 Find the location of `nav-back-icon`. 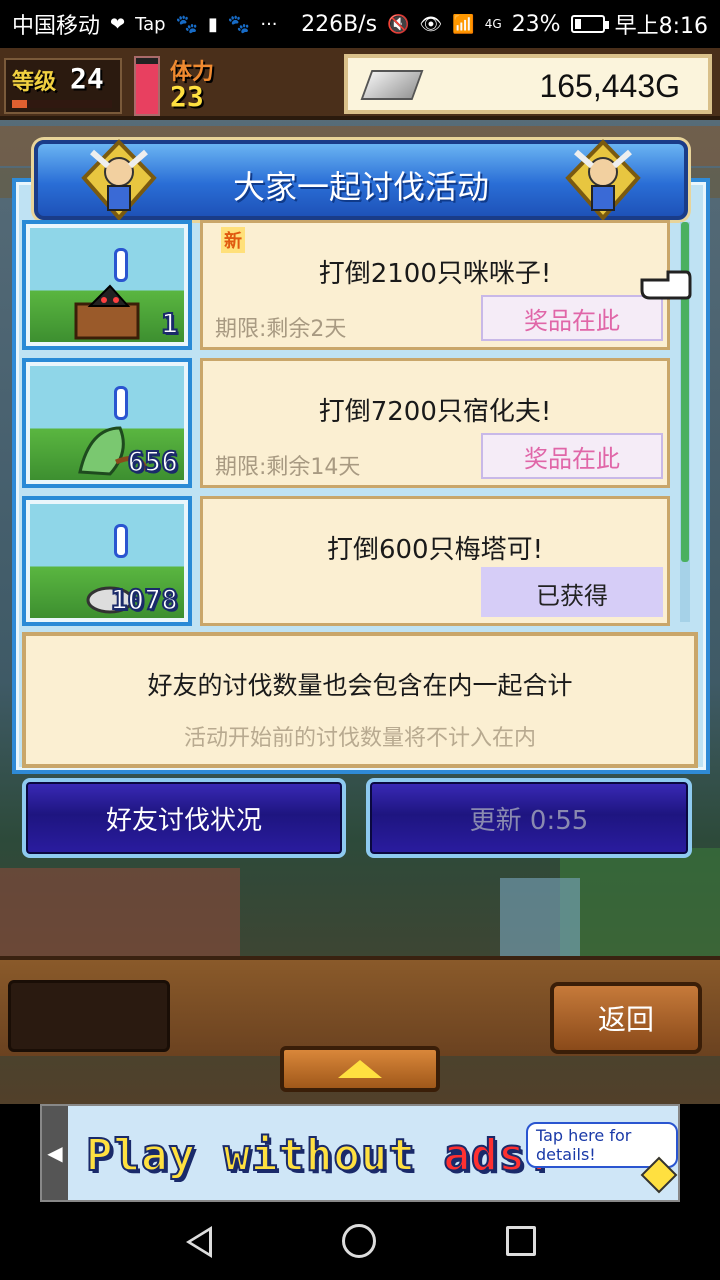

nav-back-icon is located at coordinates (199, 1242).